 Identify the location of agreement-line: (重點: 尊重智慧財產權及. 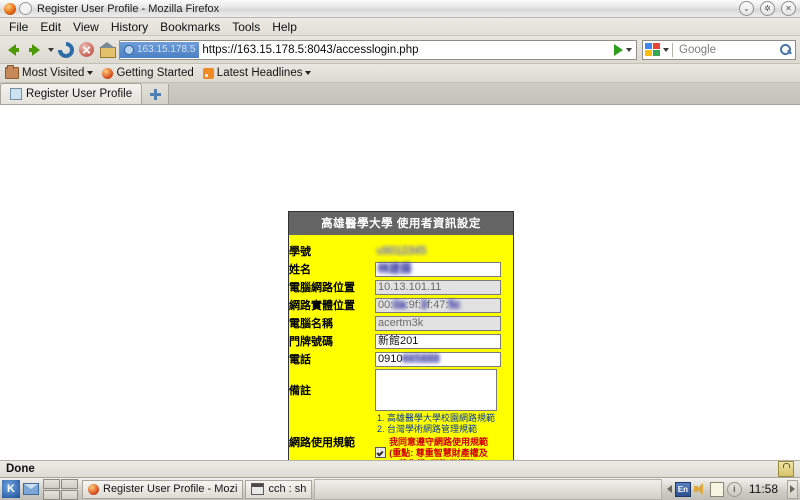
(438, 453).